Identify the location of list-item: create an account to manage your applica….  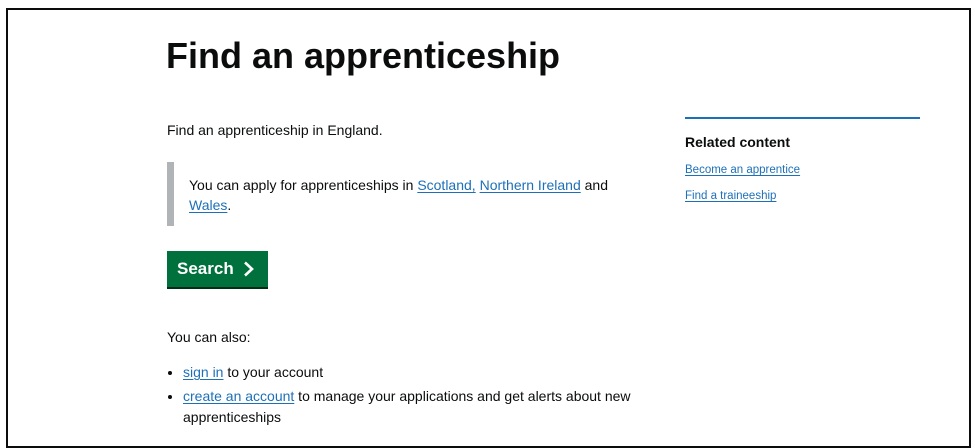
(428, 406).